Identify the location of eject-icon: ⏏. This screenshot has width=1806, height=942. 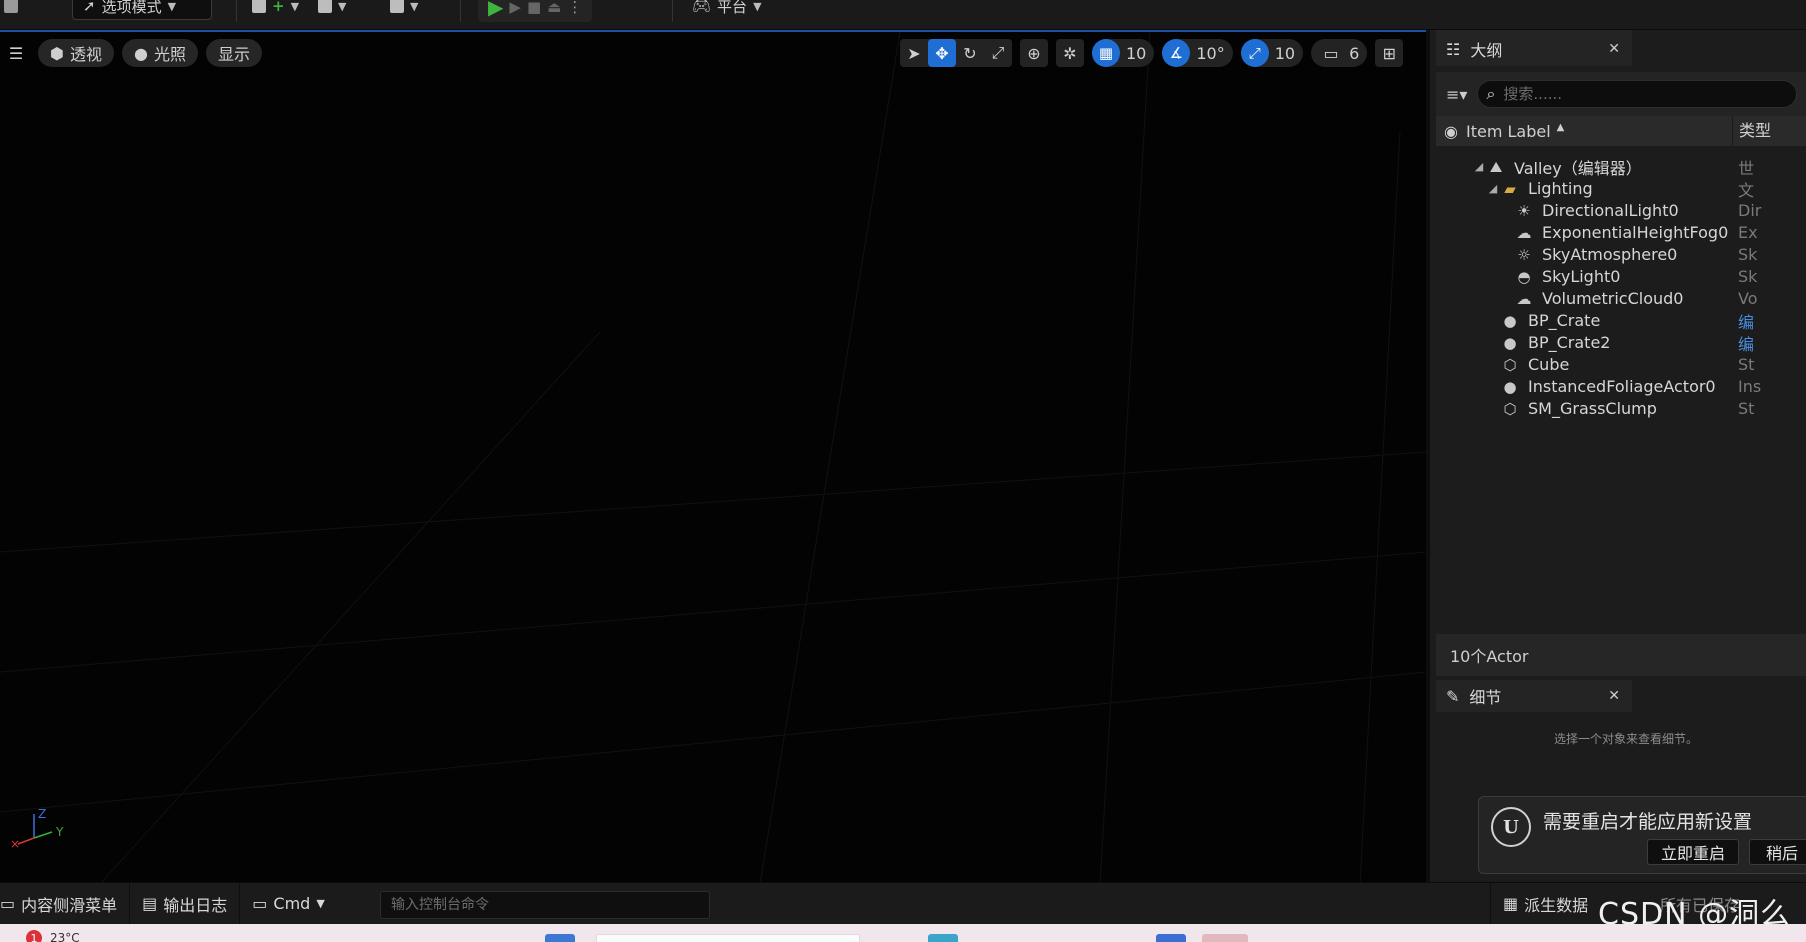
(554, 8).